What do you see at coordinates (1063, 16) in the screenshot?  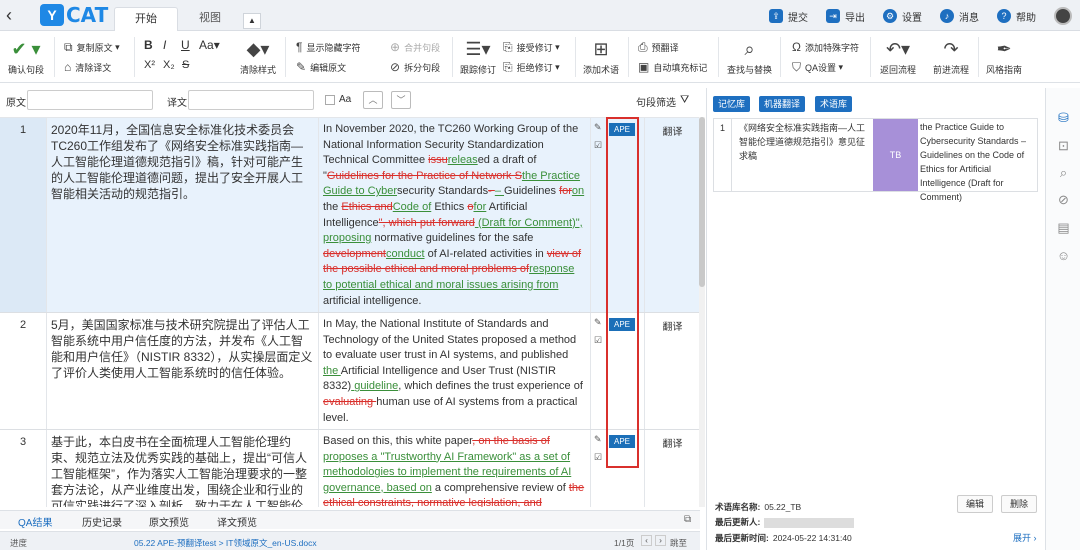 I see `avatar` at bounding box center [1063, 16].